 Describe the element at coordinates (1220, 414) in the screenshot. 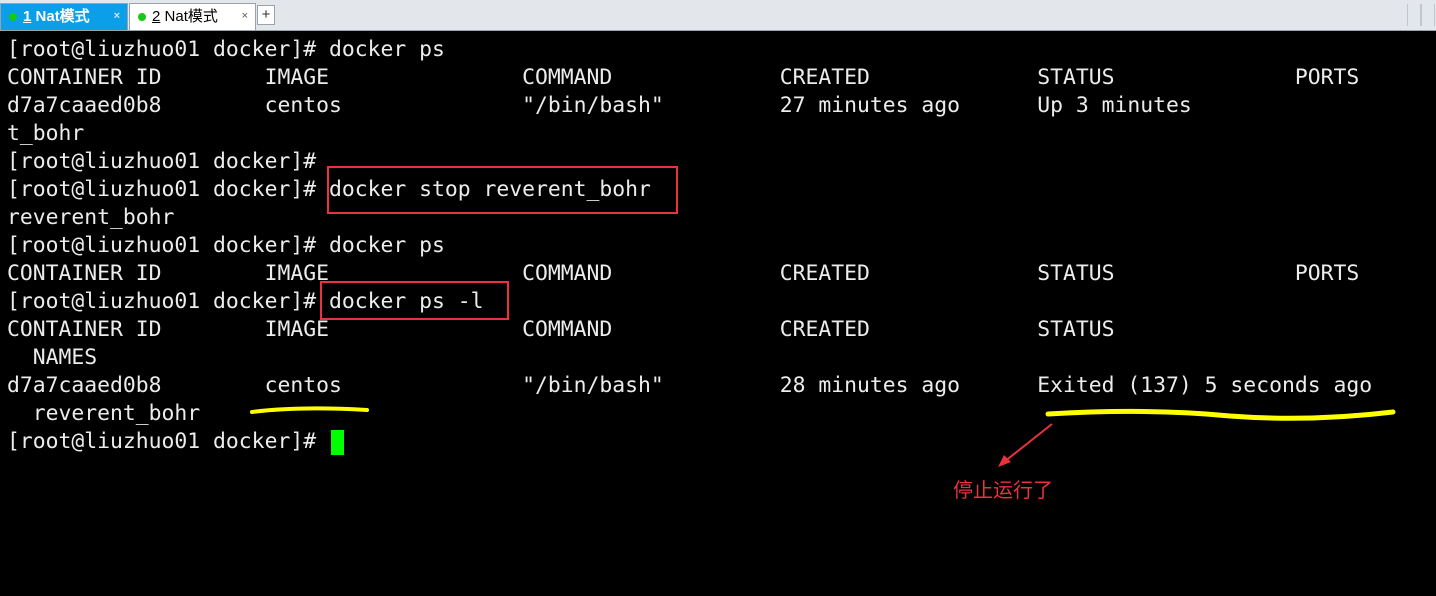

I see `yellow-underline-status` at that location.